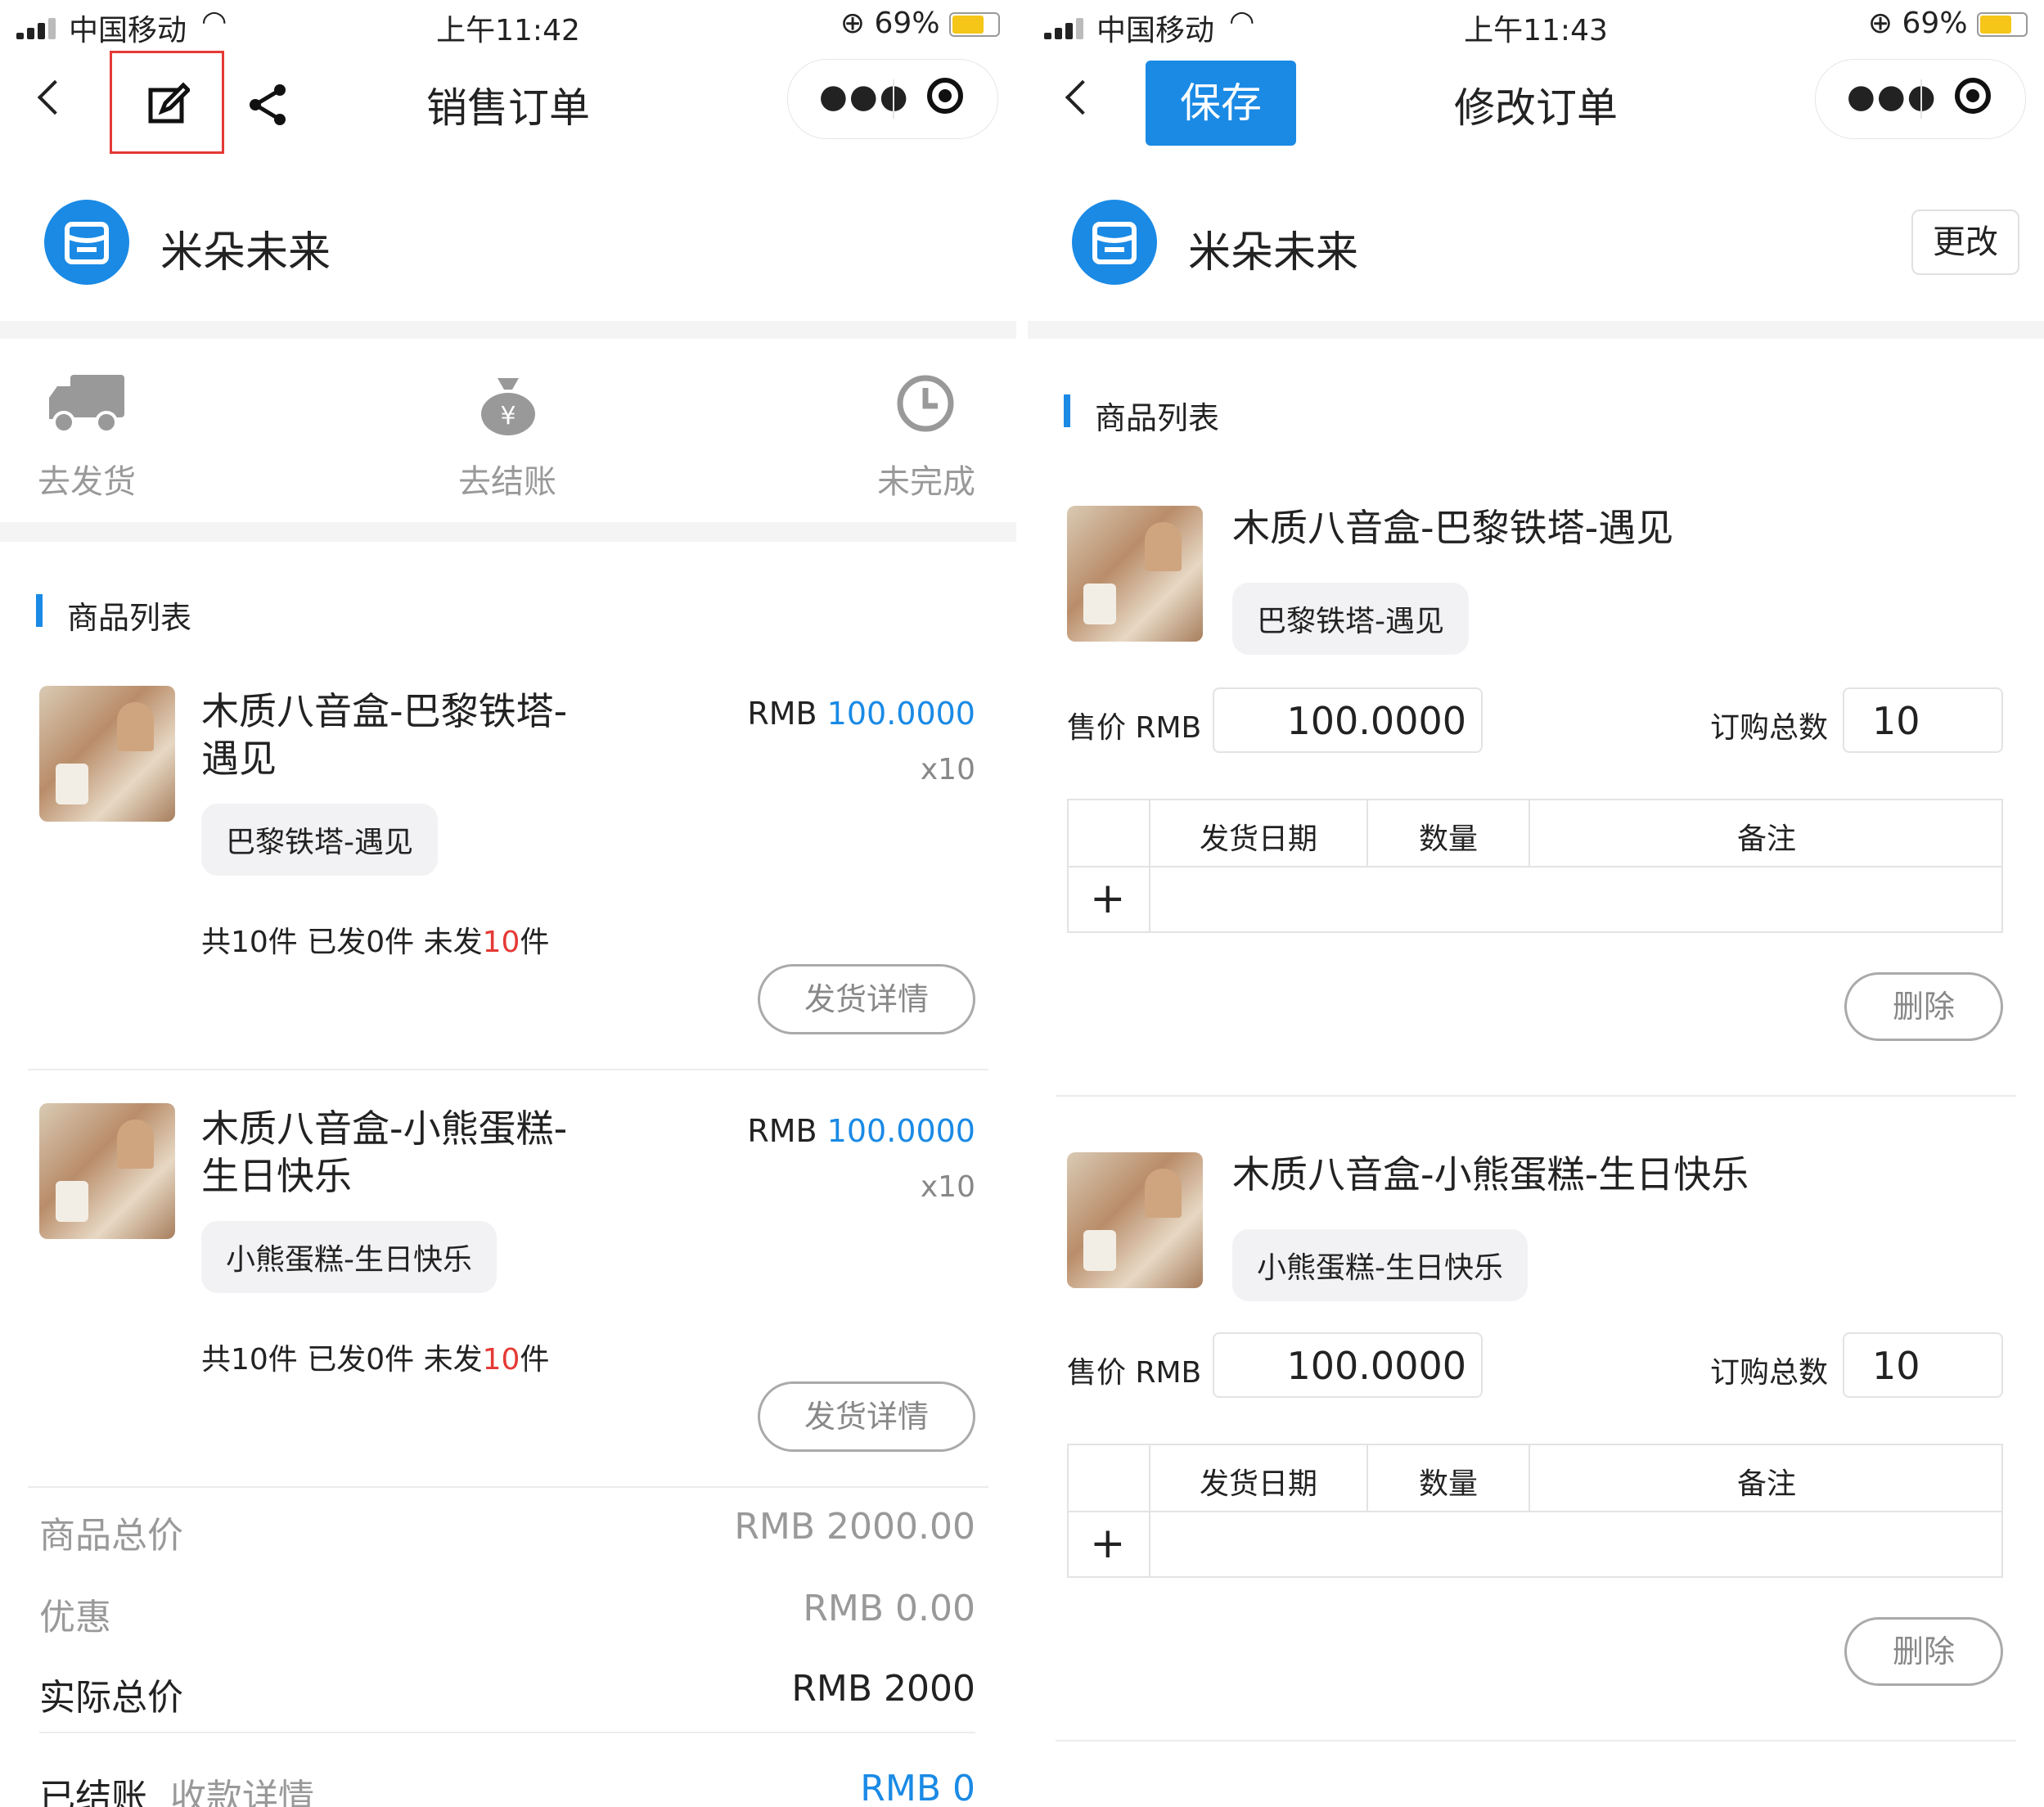  What do you see at coordinates (1536, 24) in the screenshot?
I see `status-bar: 中国移动 ◠ 上午11:43 ⊕ 69%` at bounding box center [1536, 24].